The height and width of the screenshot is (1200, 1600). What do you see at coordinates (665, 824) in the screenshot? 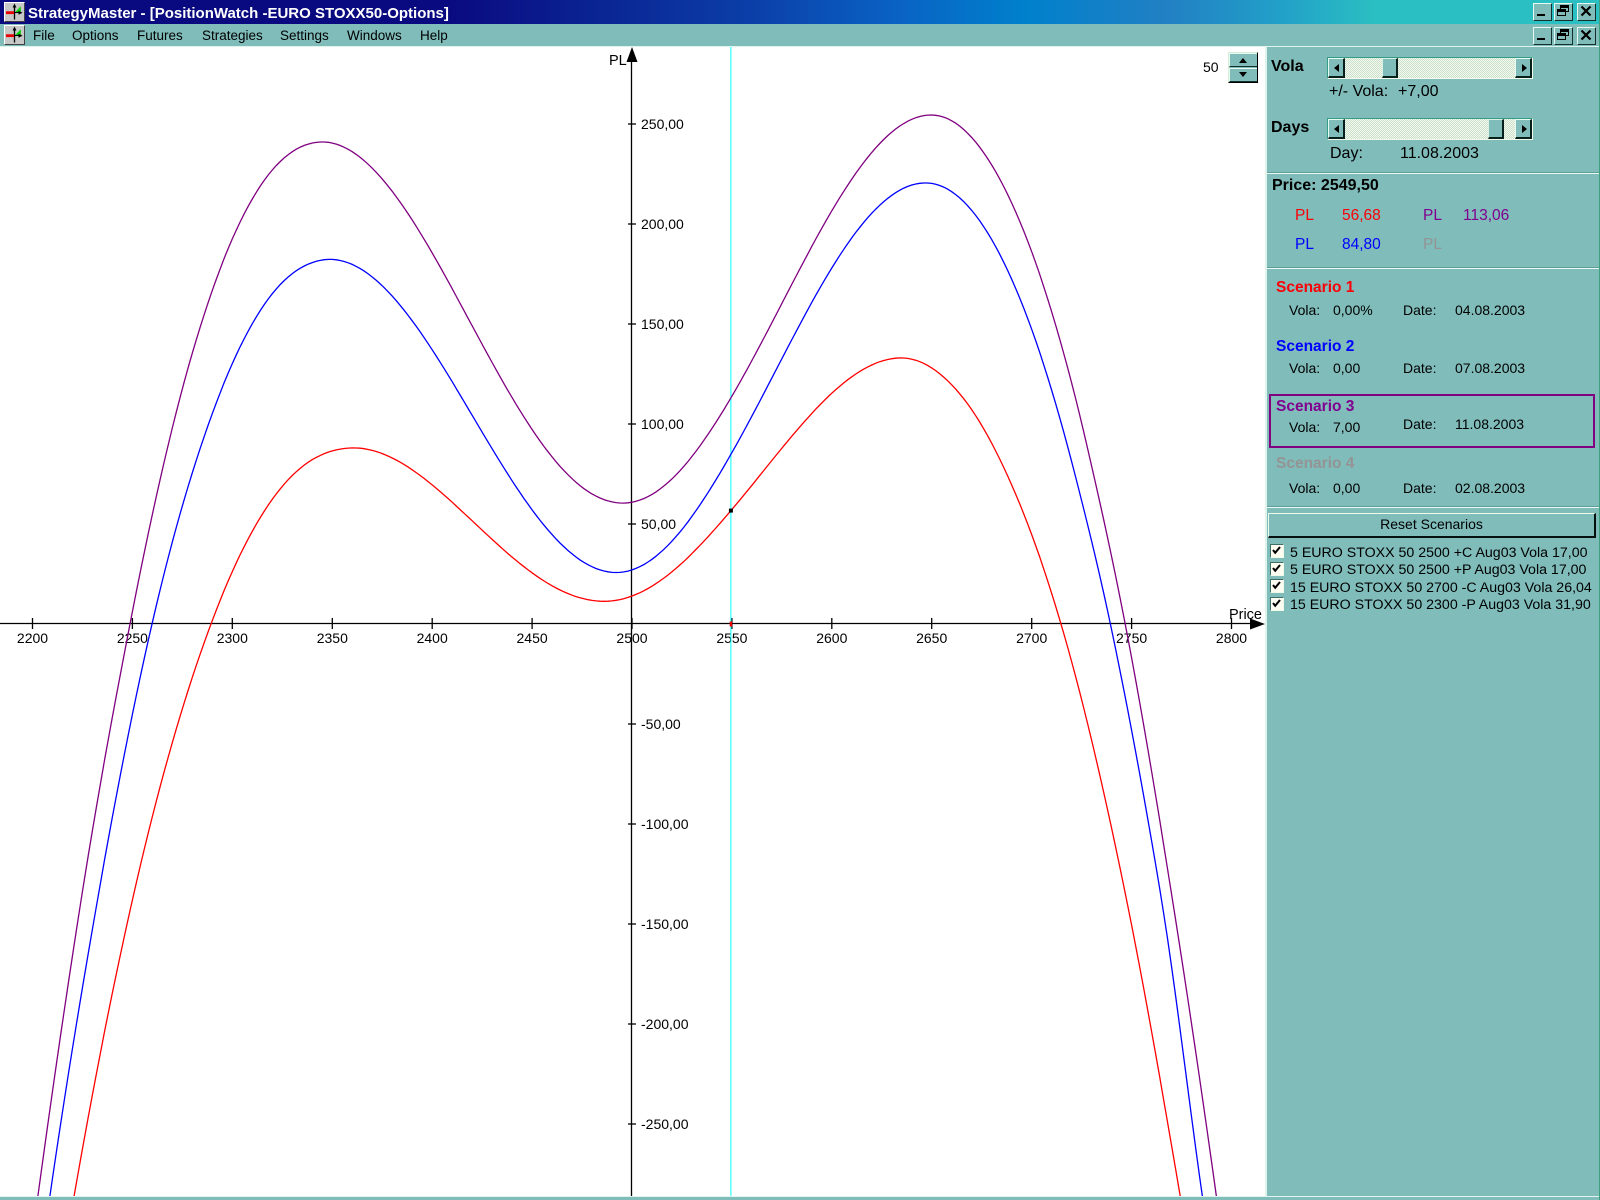
I see `svg-text: -100,00` at bounding box center [665, 824].